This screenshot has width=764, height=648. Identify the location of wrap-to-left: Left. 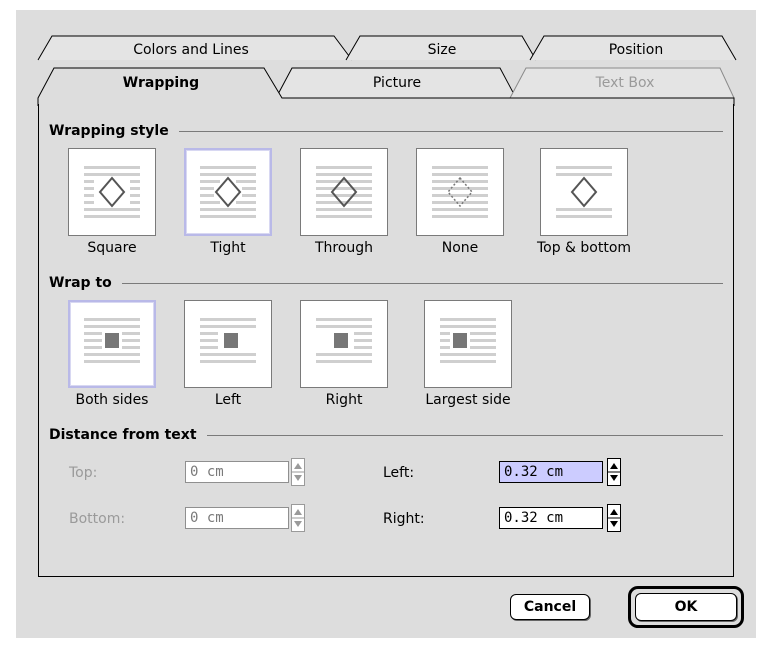
(228, 354).